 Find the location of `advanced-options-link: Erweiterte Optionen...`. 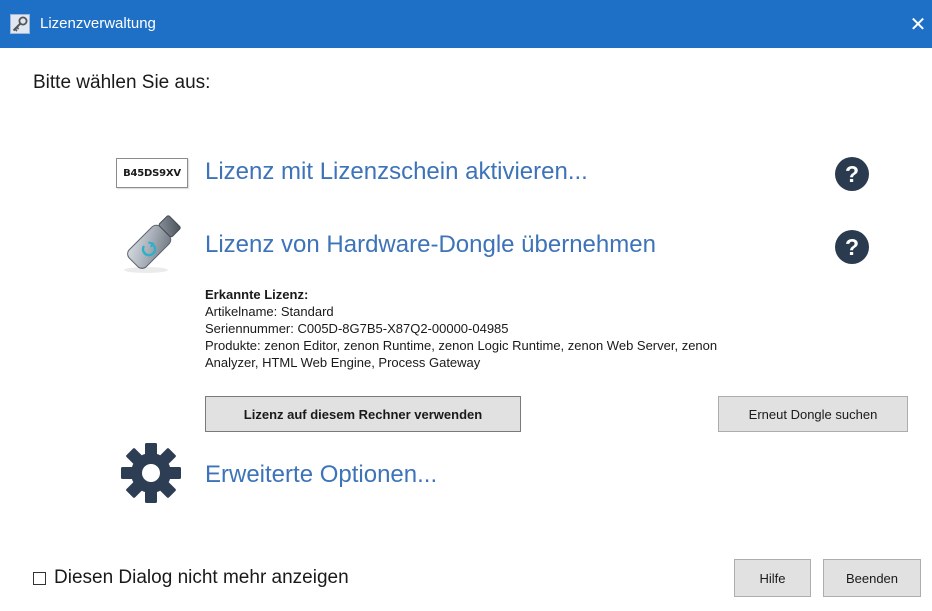

advanced-options-link: Erweiterte Optionen... is located at coordinates (321, 475).